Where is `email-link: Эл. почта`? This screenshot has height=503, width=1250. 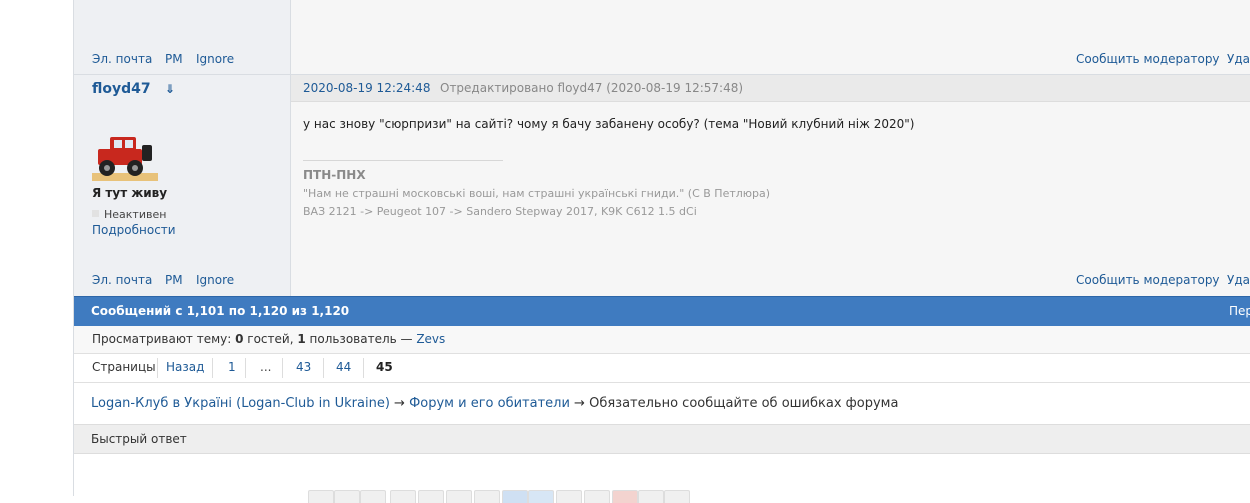
email-link: Эл. почта is located at coordinates (122, 280).